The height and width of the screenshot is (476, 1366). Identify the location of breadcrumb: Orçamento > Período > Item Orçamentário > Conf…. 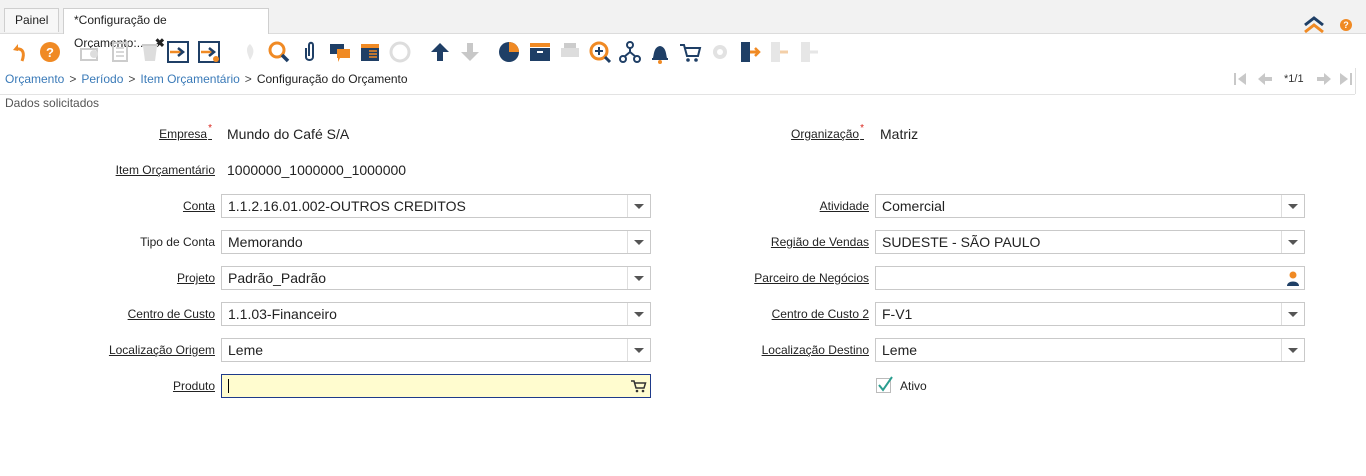
(206, 79).